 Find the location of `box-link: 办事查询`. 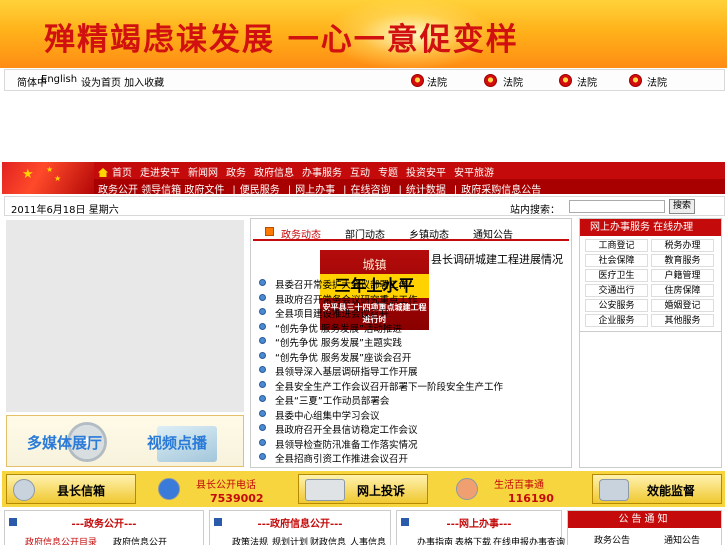

box-link: 办事查询 is located at coordinates (547, 540).